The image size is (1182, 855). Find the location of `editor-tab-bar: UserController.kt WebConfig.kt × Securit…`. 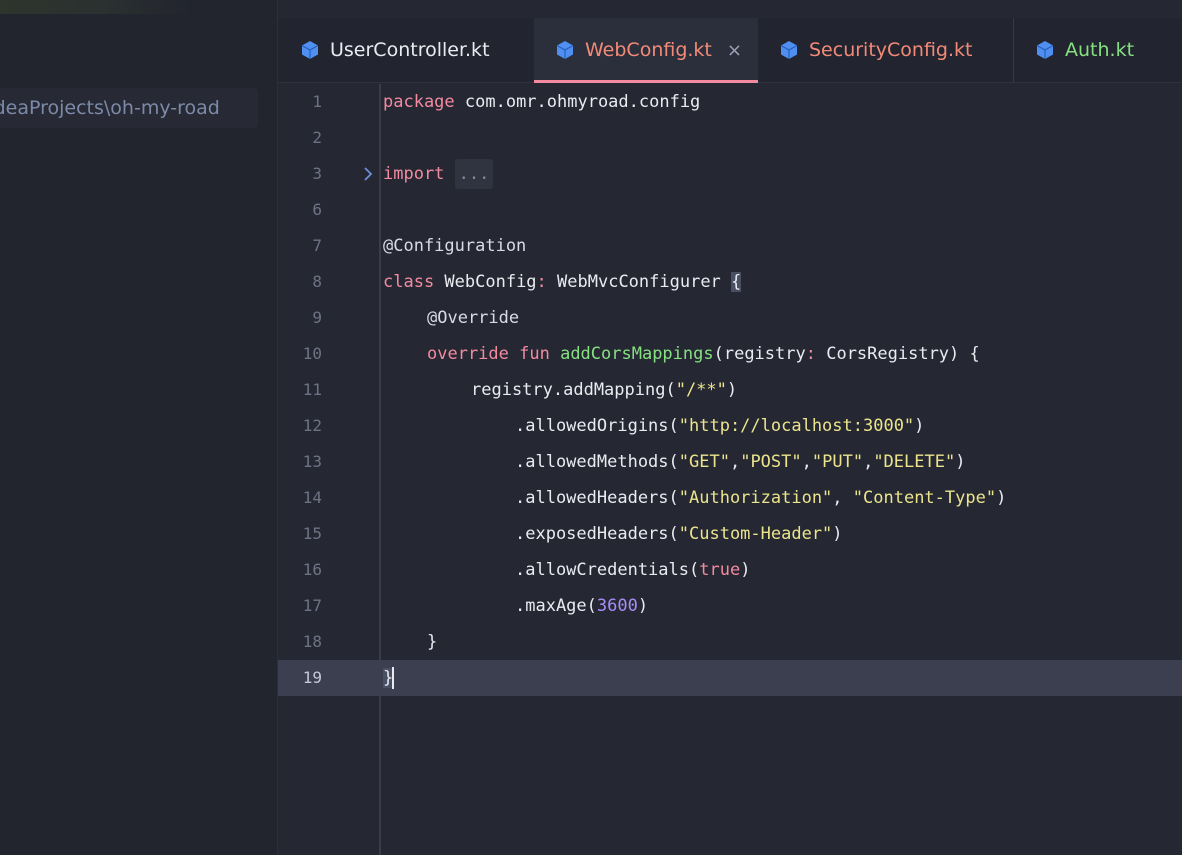

editor-tab-bar: UserController.kt WebConfig.kt × Securit… is located at coordinates (730, 50).